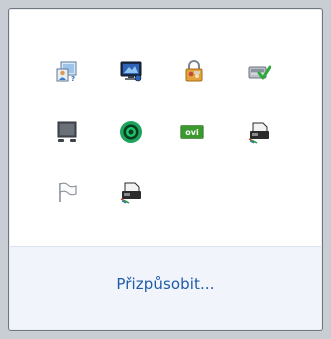  What do you see at coordinates (259, 71) in the screenshot?
I see `hardware-check-icon` at bounding box center [259, 71].